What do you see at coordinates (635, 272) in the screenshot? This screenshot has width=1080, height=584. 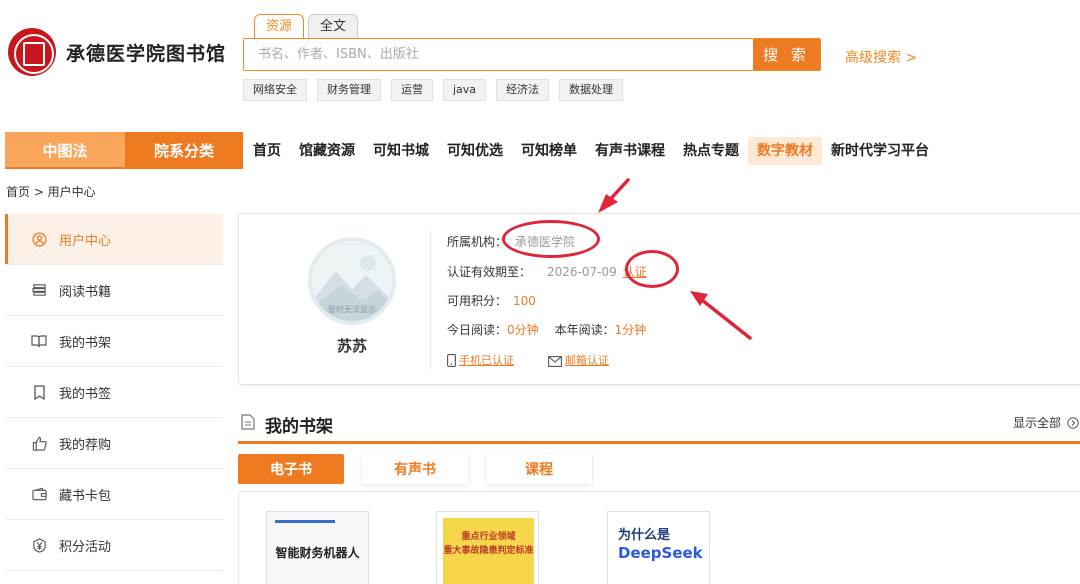 I see `certify-link: 认证` at bounding box center [635, 272].